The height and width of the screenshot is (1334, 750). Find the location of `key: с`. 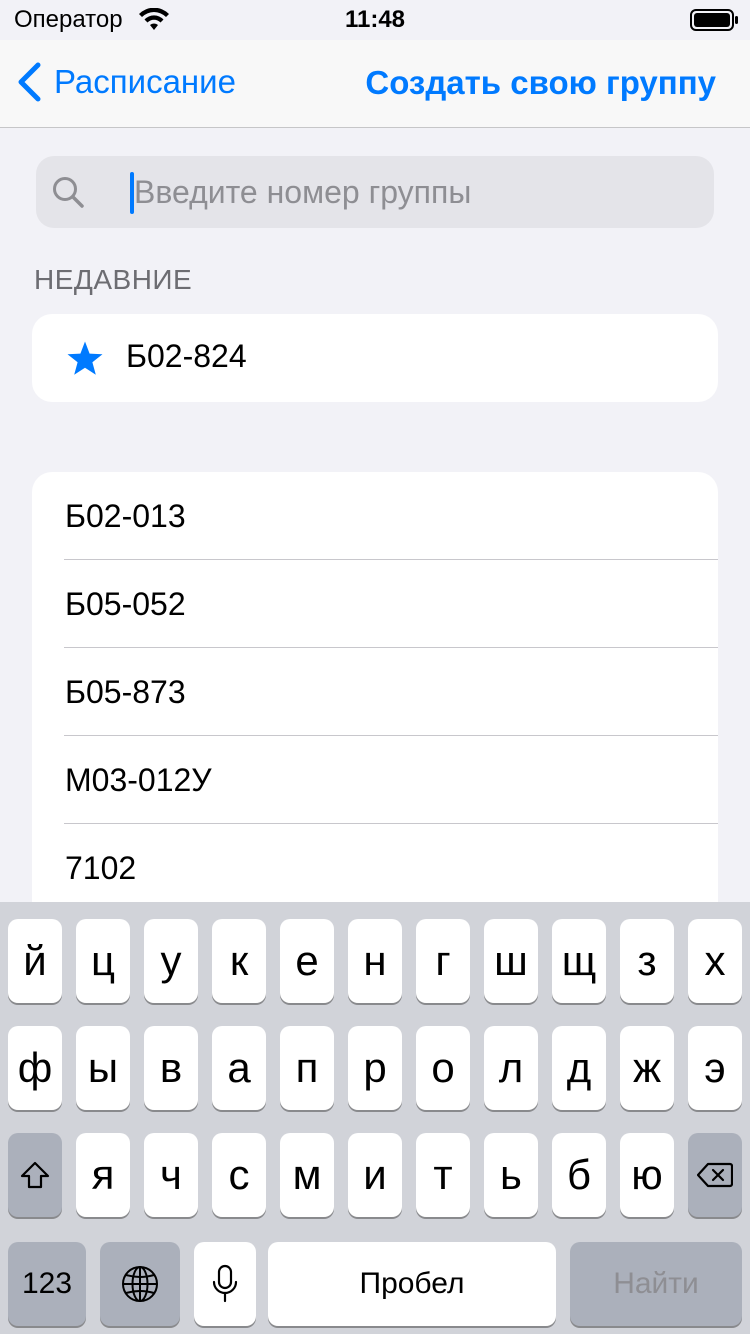

key: с is located at coordinates (239, 1175).